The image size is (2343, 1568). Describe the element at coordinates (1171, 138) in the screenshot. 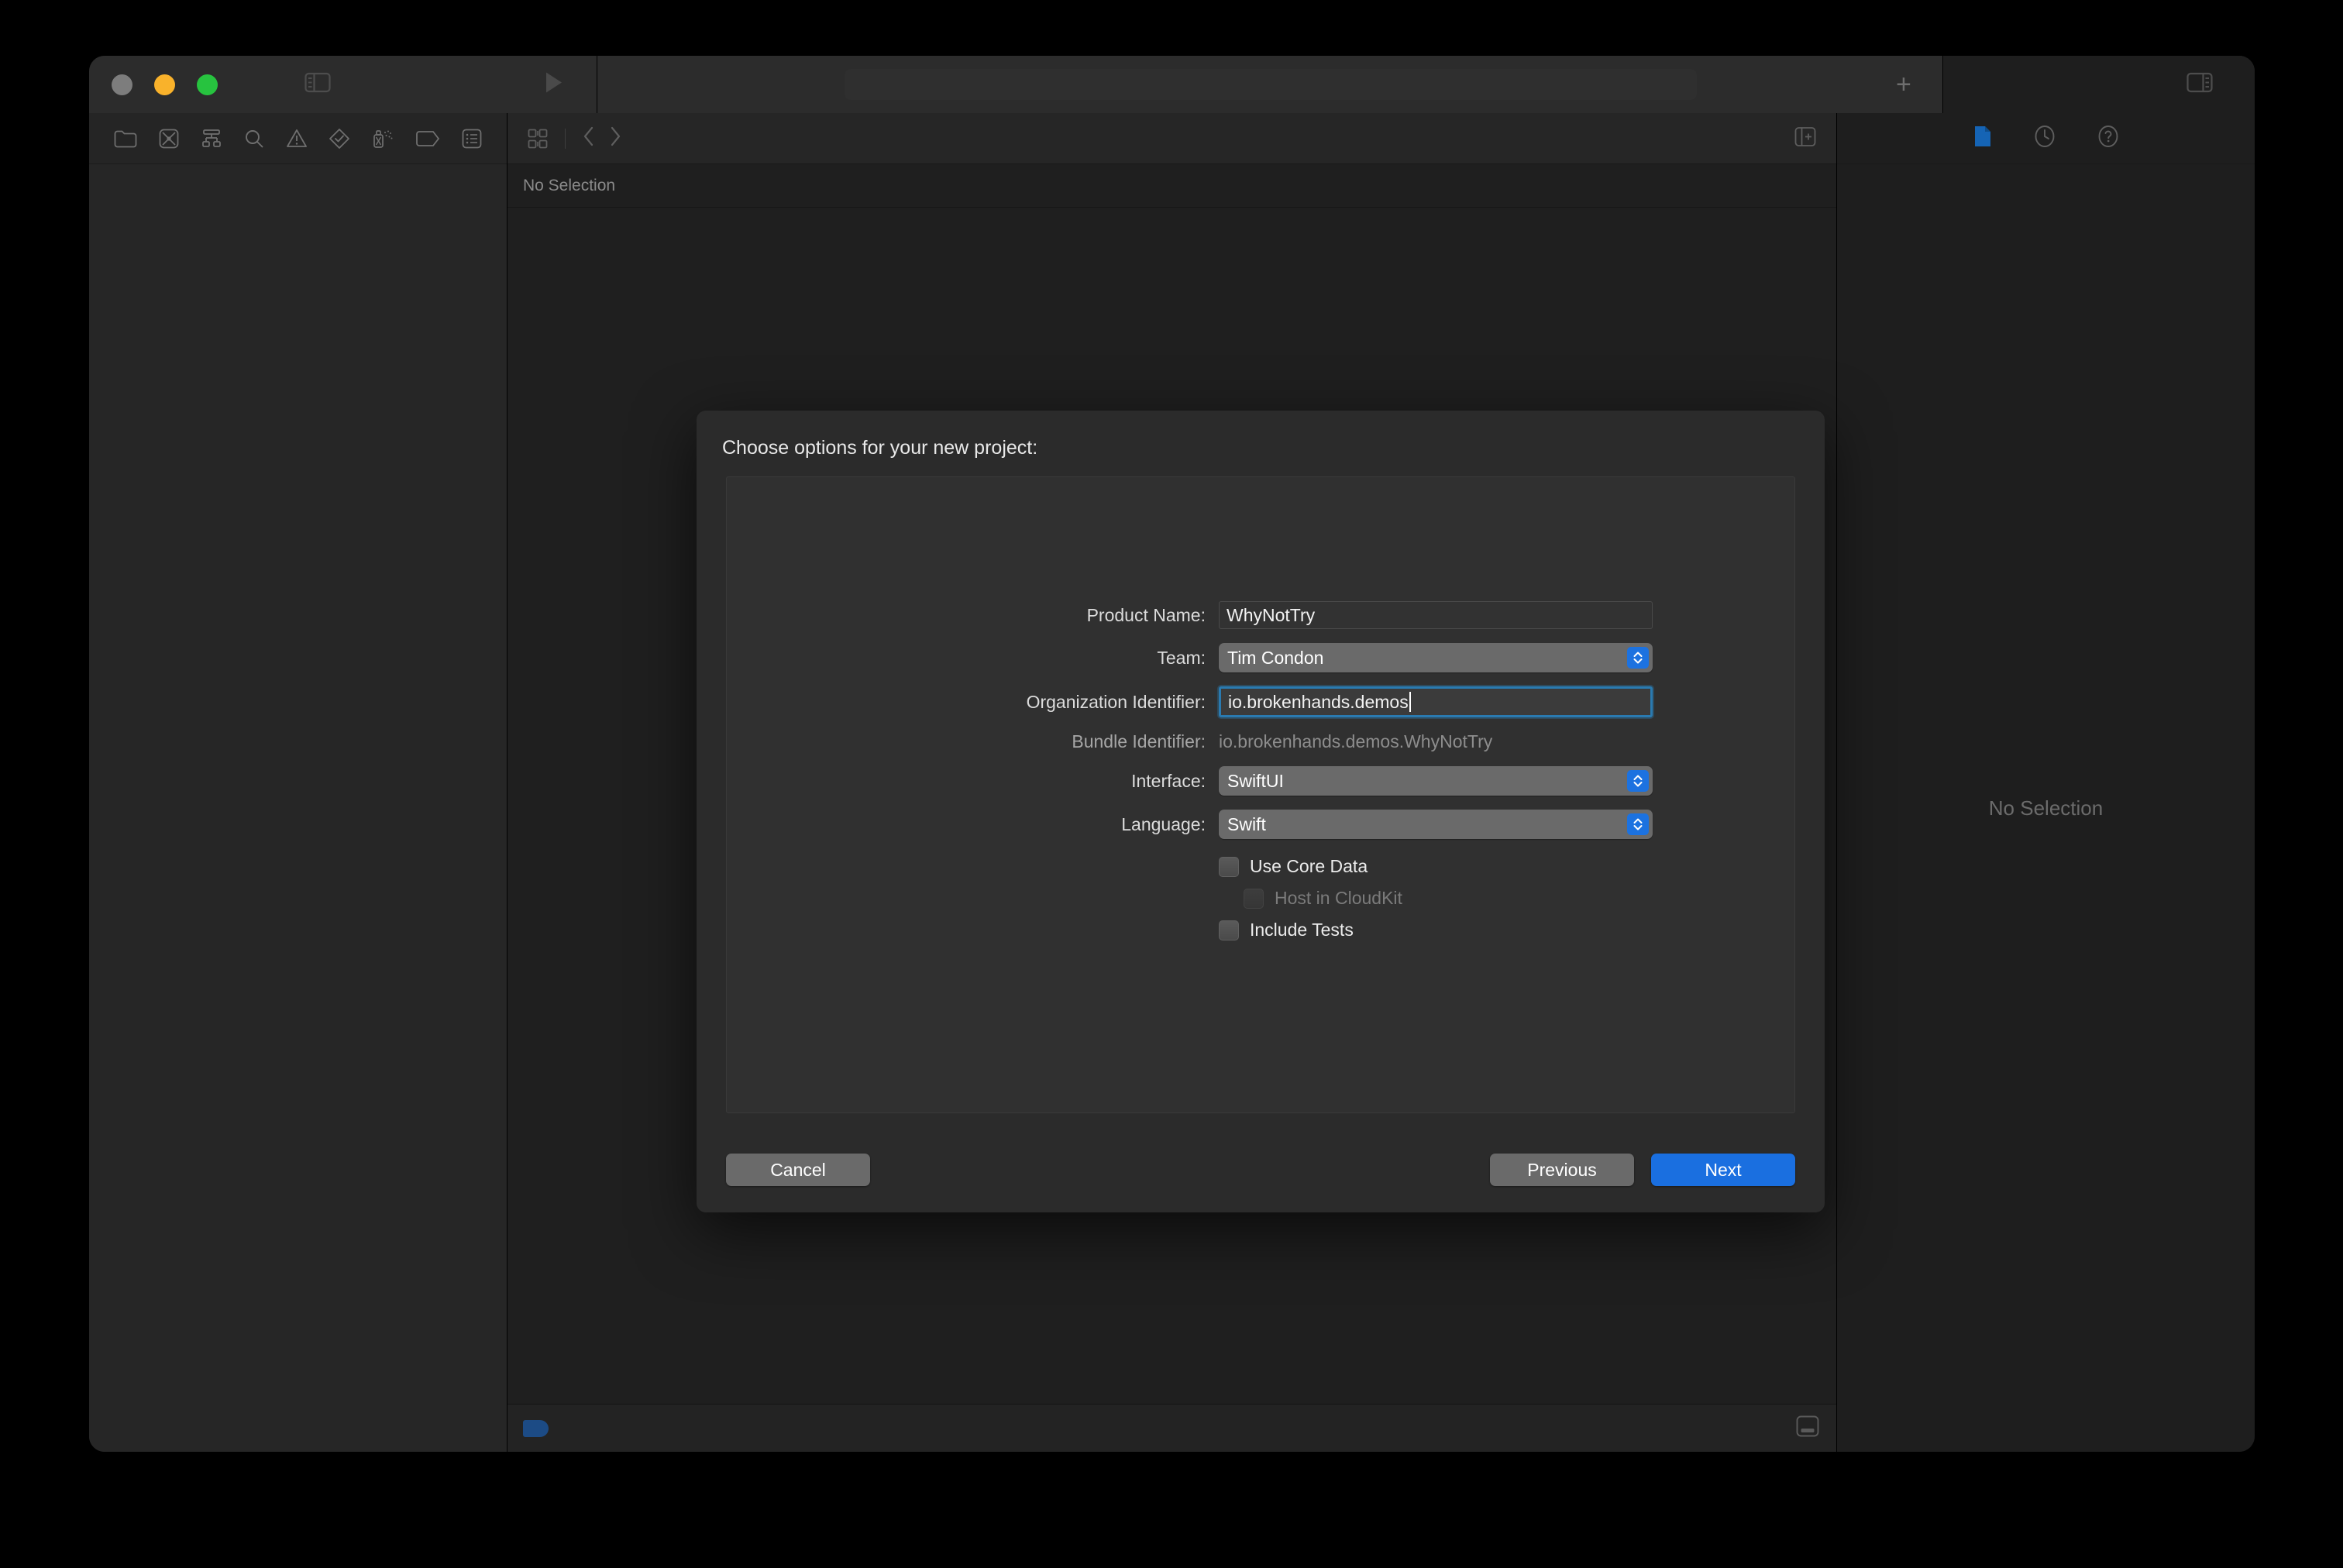

I see `editor-jump-bar` at that location.